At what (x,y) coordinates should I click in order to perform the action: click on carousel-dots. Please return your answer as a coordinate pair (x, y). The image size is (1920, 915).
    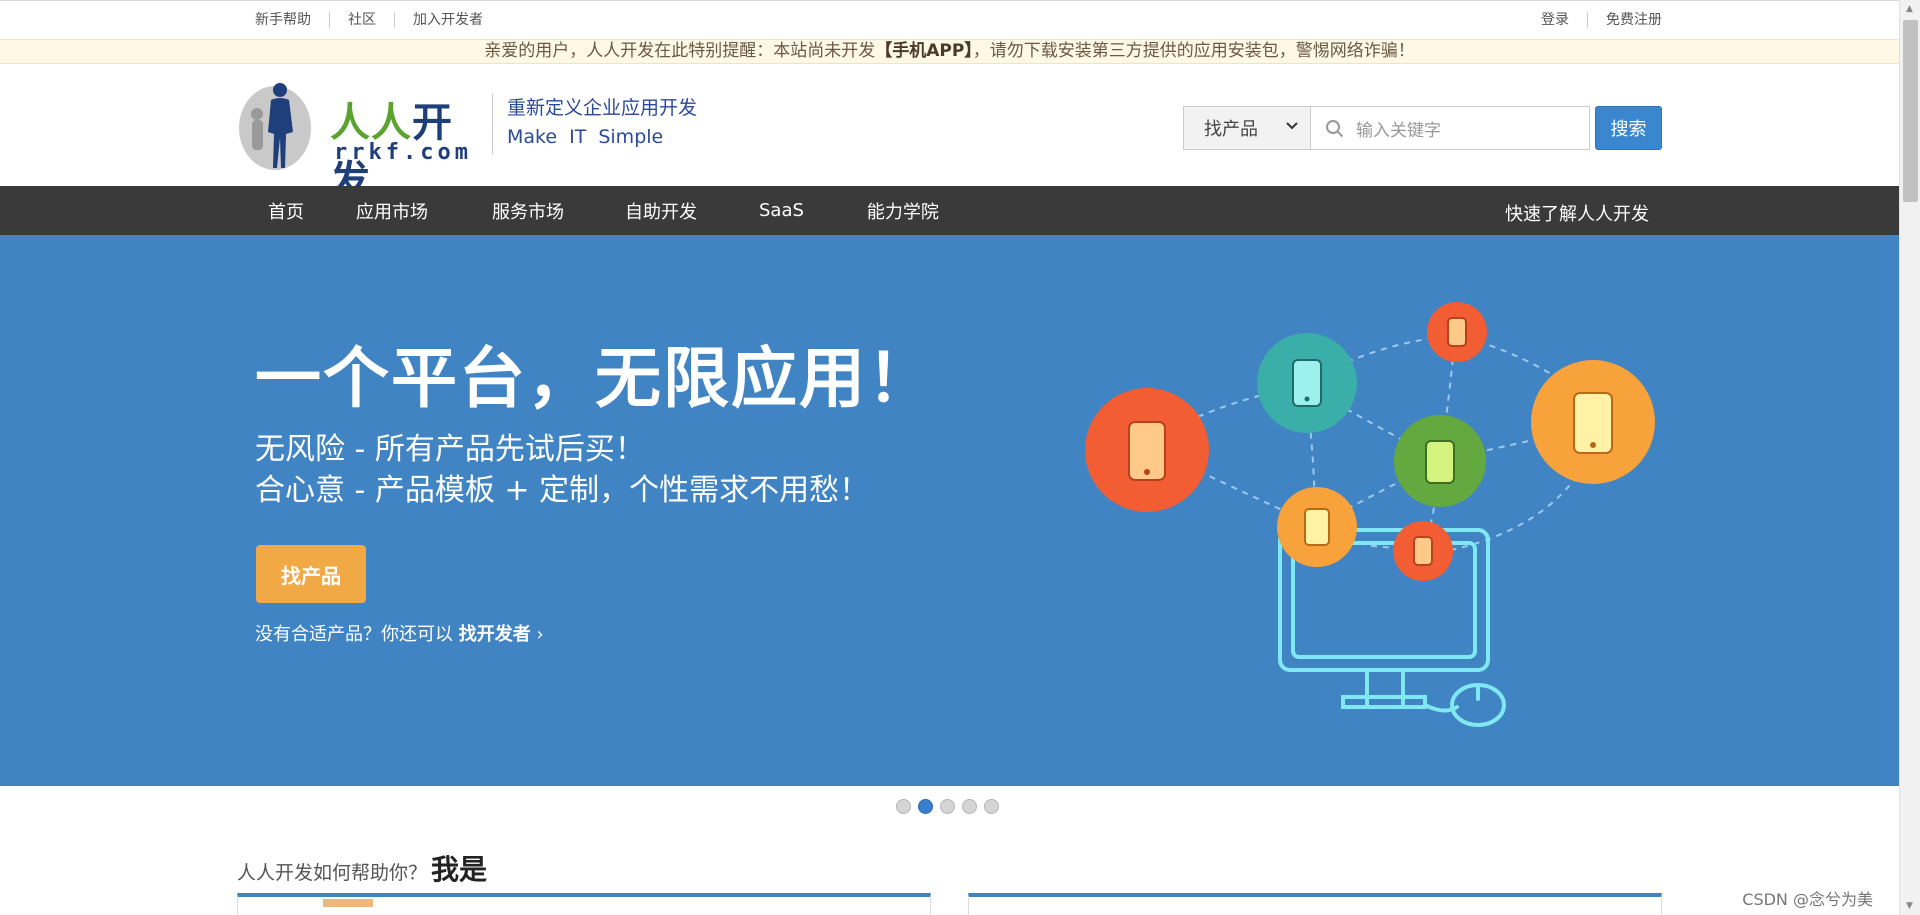
    Looking at the image, I should click on (951, 806).